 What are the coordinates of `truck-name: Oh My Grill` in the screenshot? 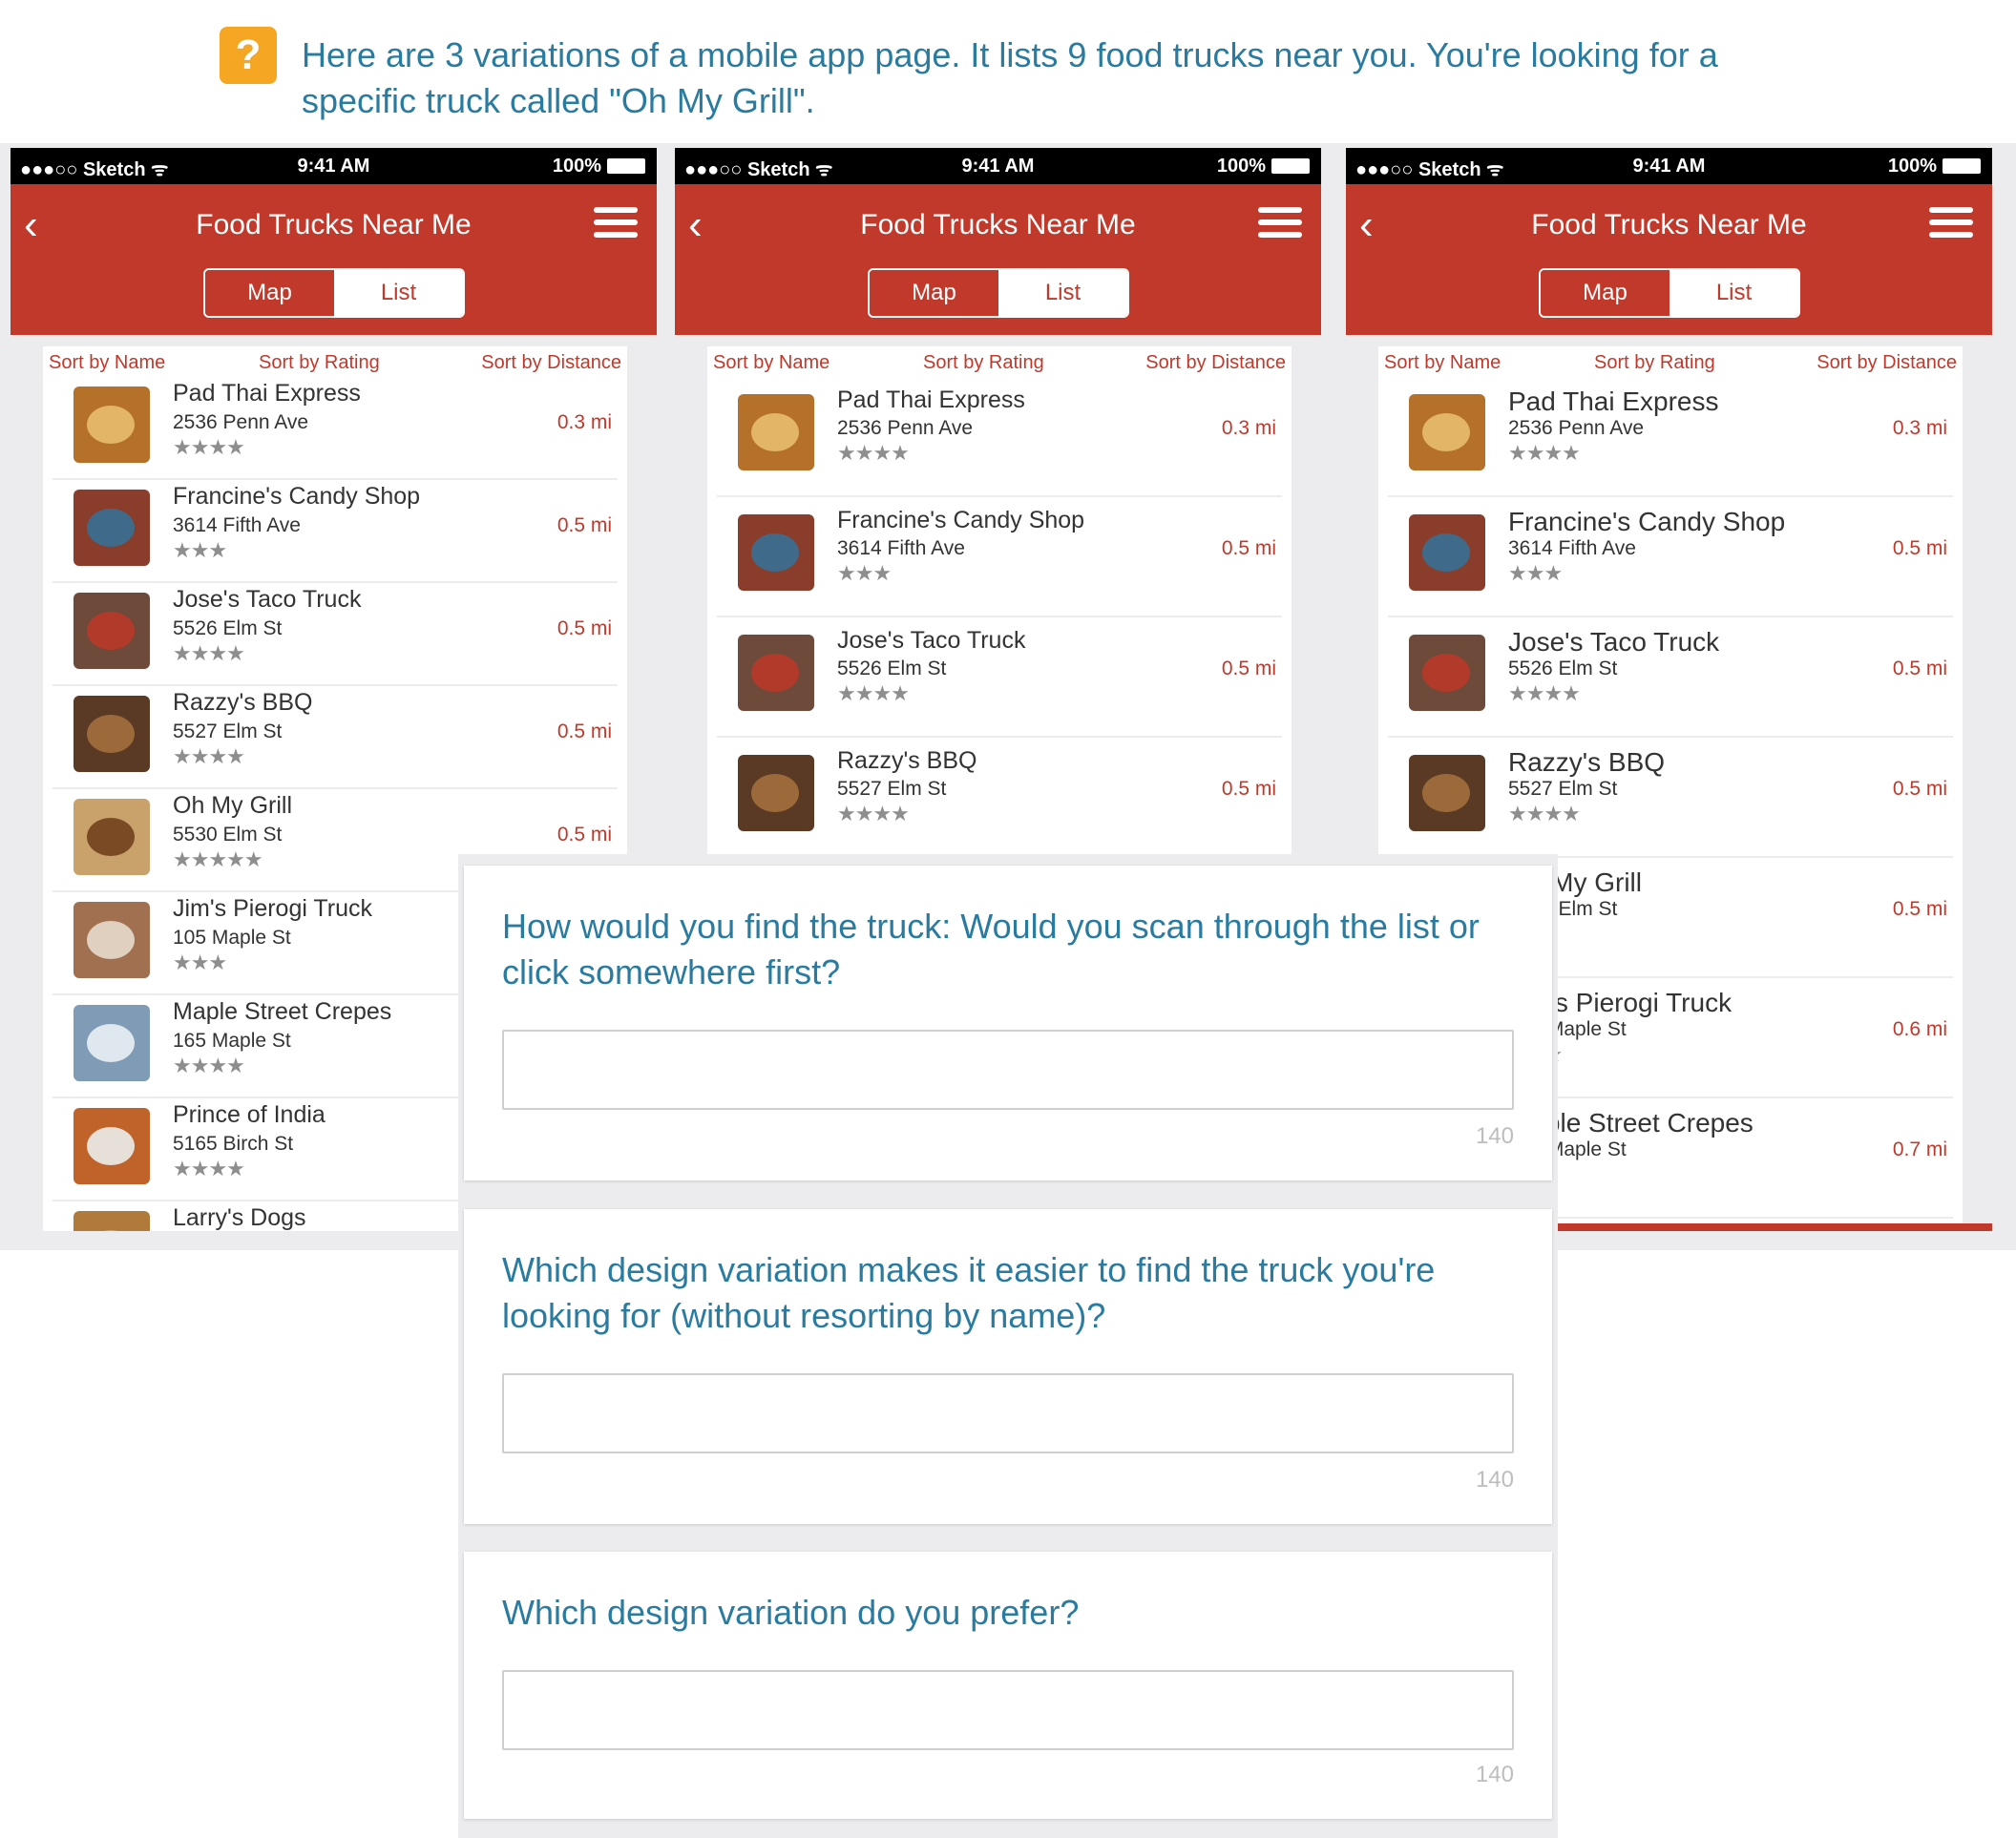 It's located at (233, 805).